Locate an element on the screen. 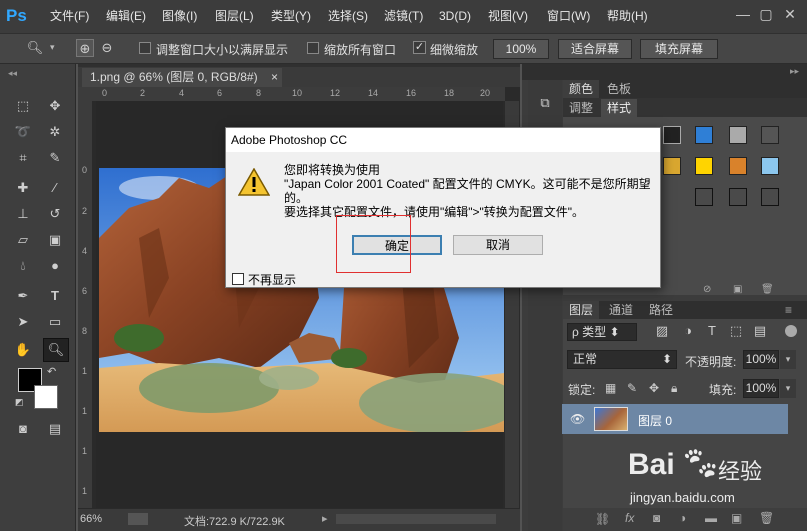  collapse-panels-icon: ▸▸ is located at coordinates (794, 71).